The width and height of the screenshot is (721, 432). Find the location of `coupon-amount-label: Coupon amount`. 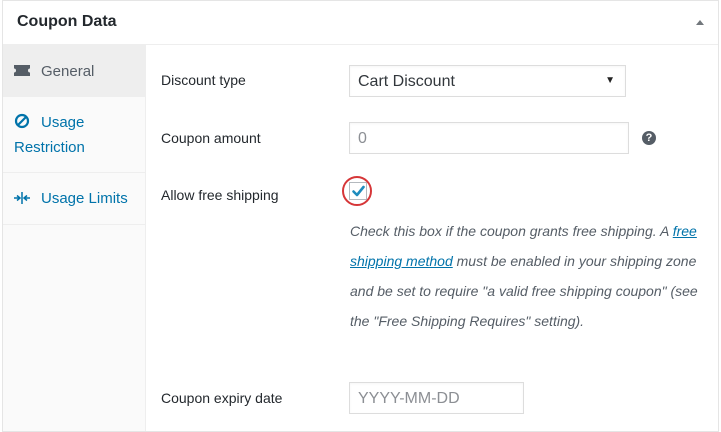

coupon-amount-label: Coupon amount is located at coordinates (211, 138).